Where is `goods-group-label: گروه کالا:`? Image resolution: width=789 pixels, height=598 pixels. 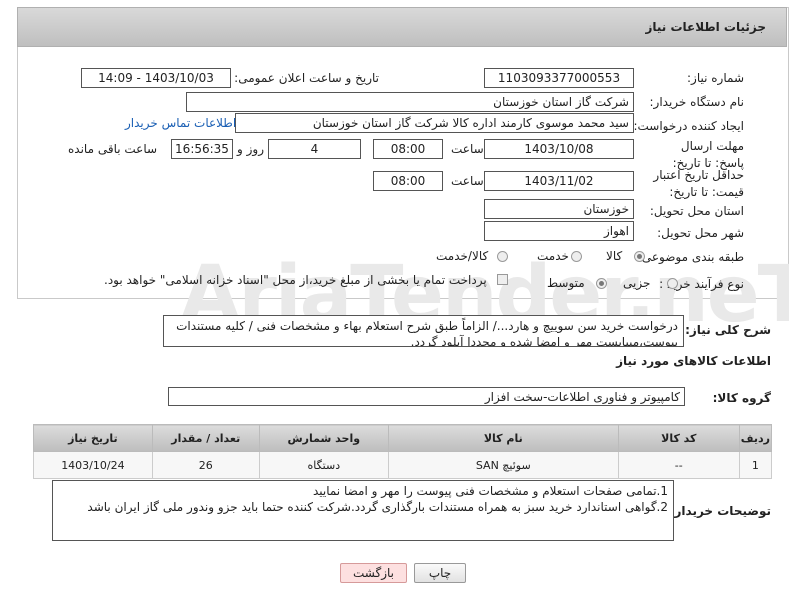
goods-group-label: گروه کالا: is located at coordinates (741, 398).